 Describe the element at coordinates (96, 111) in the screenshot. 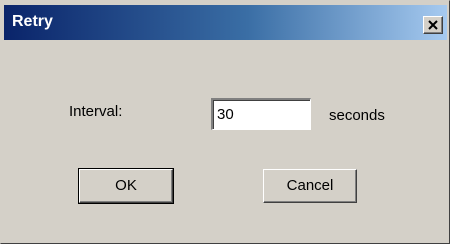

I see `interval-label: Interval:` at that location.